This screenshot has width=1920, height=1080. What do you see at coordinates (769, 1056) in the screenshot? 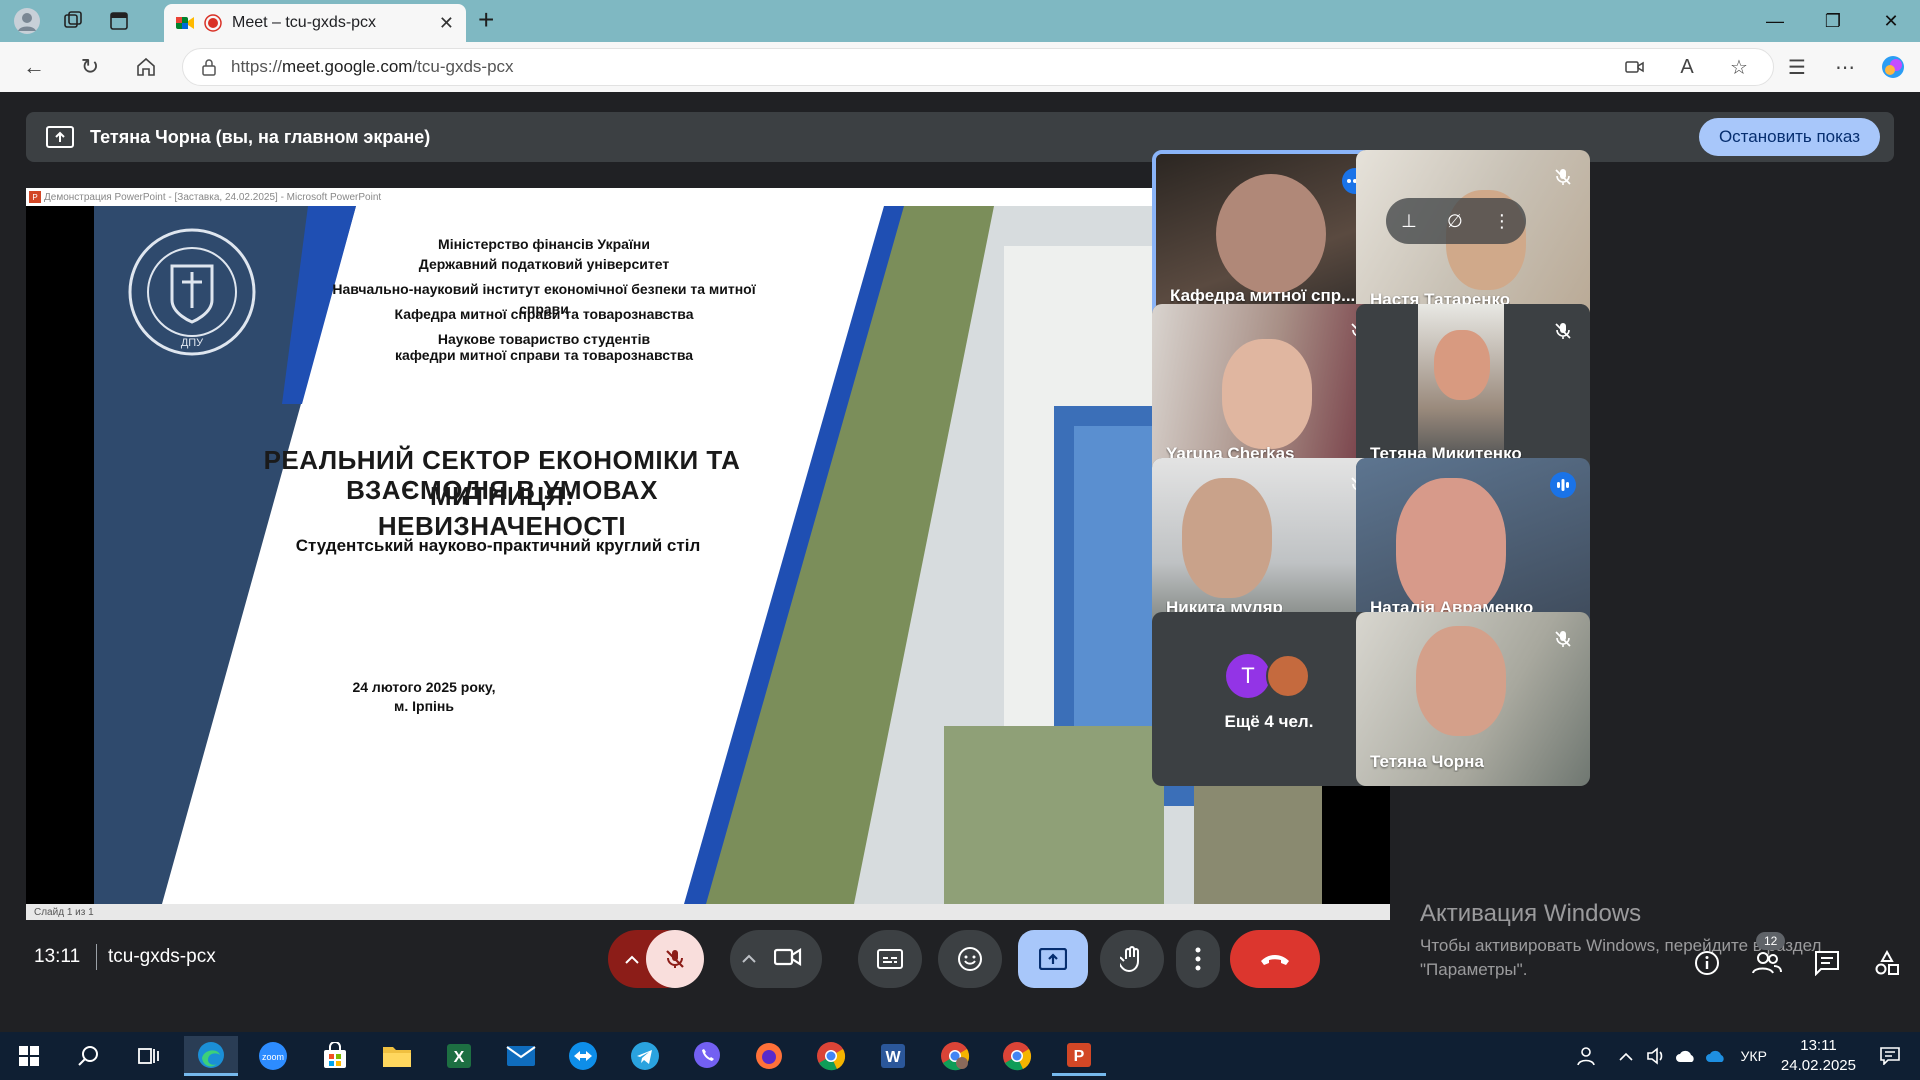
I see `firefox-taskbar-icon` at bounding box center [769, 1056].